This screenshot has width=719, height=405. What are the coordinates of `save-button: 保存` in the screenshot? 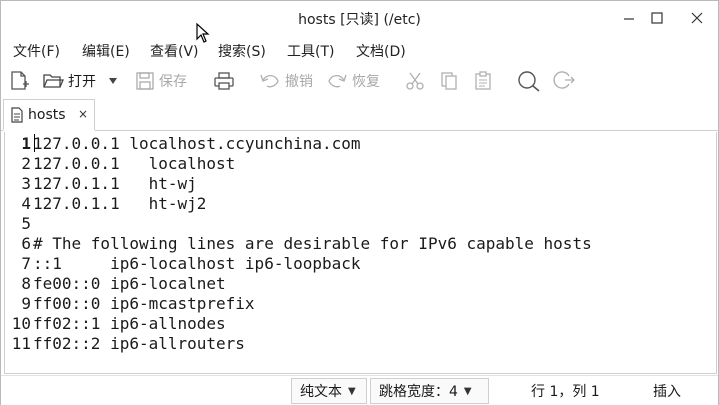 It's located at (161, 81).